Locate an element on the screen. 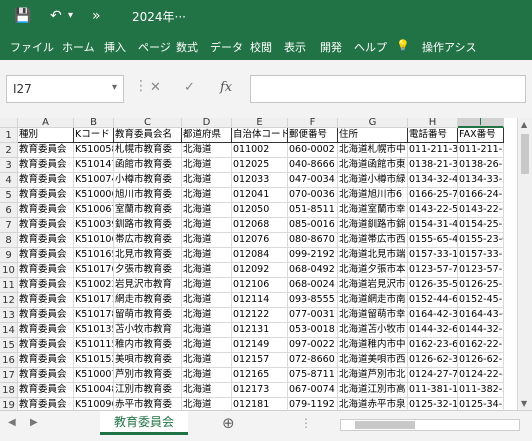 The width and height of the screenshot is (532, 441). sheet-prev-icon: ◀ is located at coordinates (12, 422).